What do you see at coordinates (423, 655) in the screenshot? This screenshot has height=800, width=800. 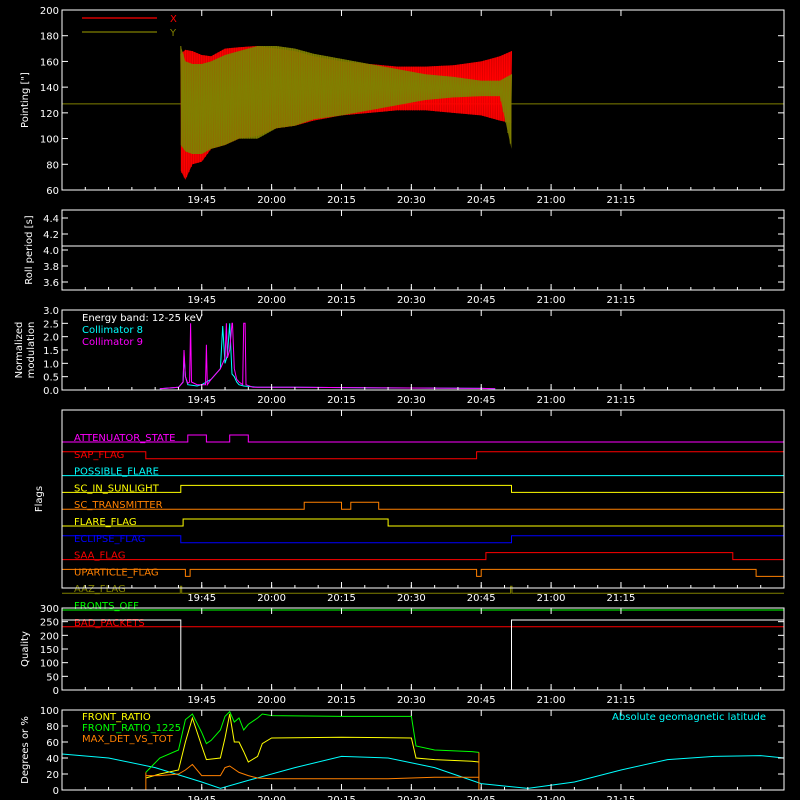 I see `quality-line` at bounding box center [423, 655].